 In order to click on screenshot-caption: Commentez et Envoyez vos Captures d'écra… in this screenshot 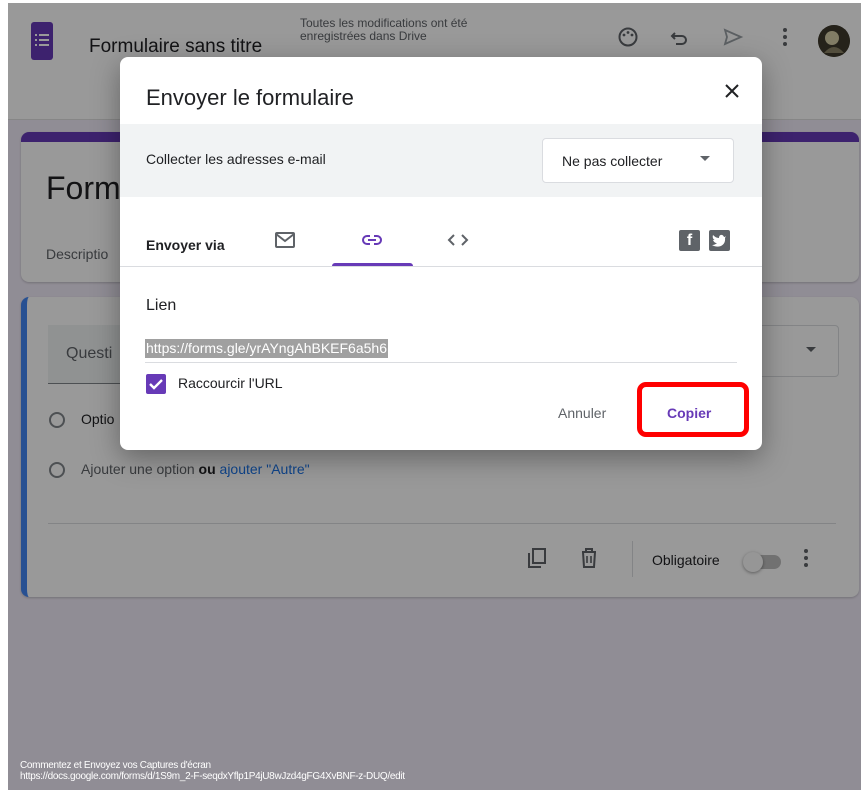, I will do `click(212, 771)`.